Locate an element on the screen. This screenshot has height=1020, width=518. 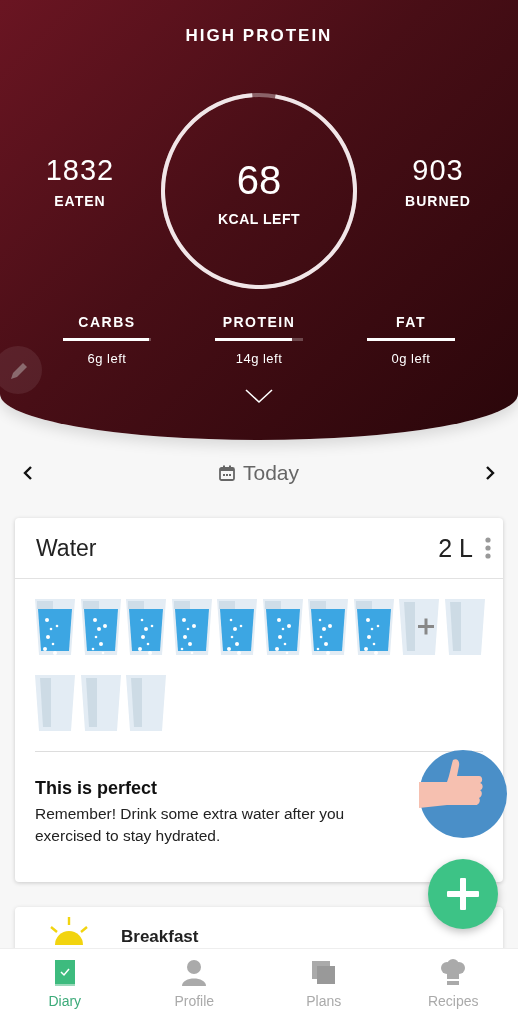
water-title: Water is located at coordinates (67, 548).